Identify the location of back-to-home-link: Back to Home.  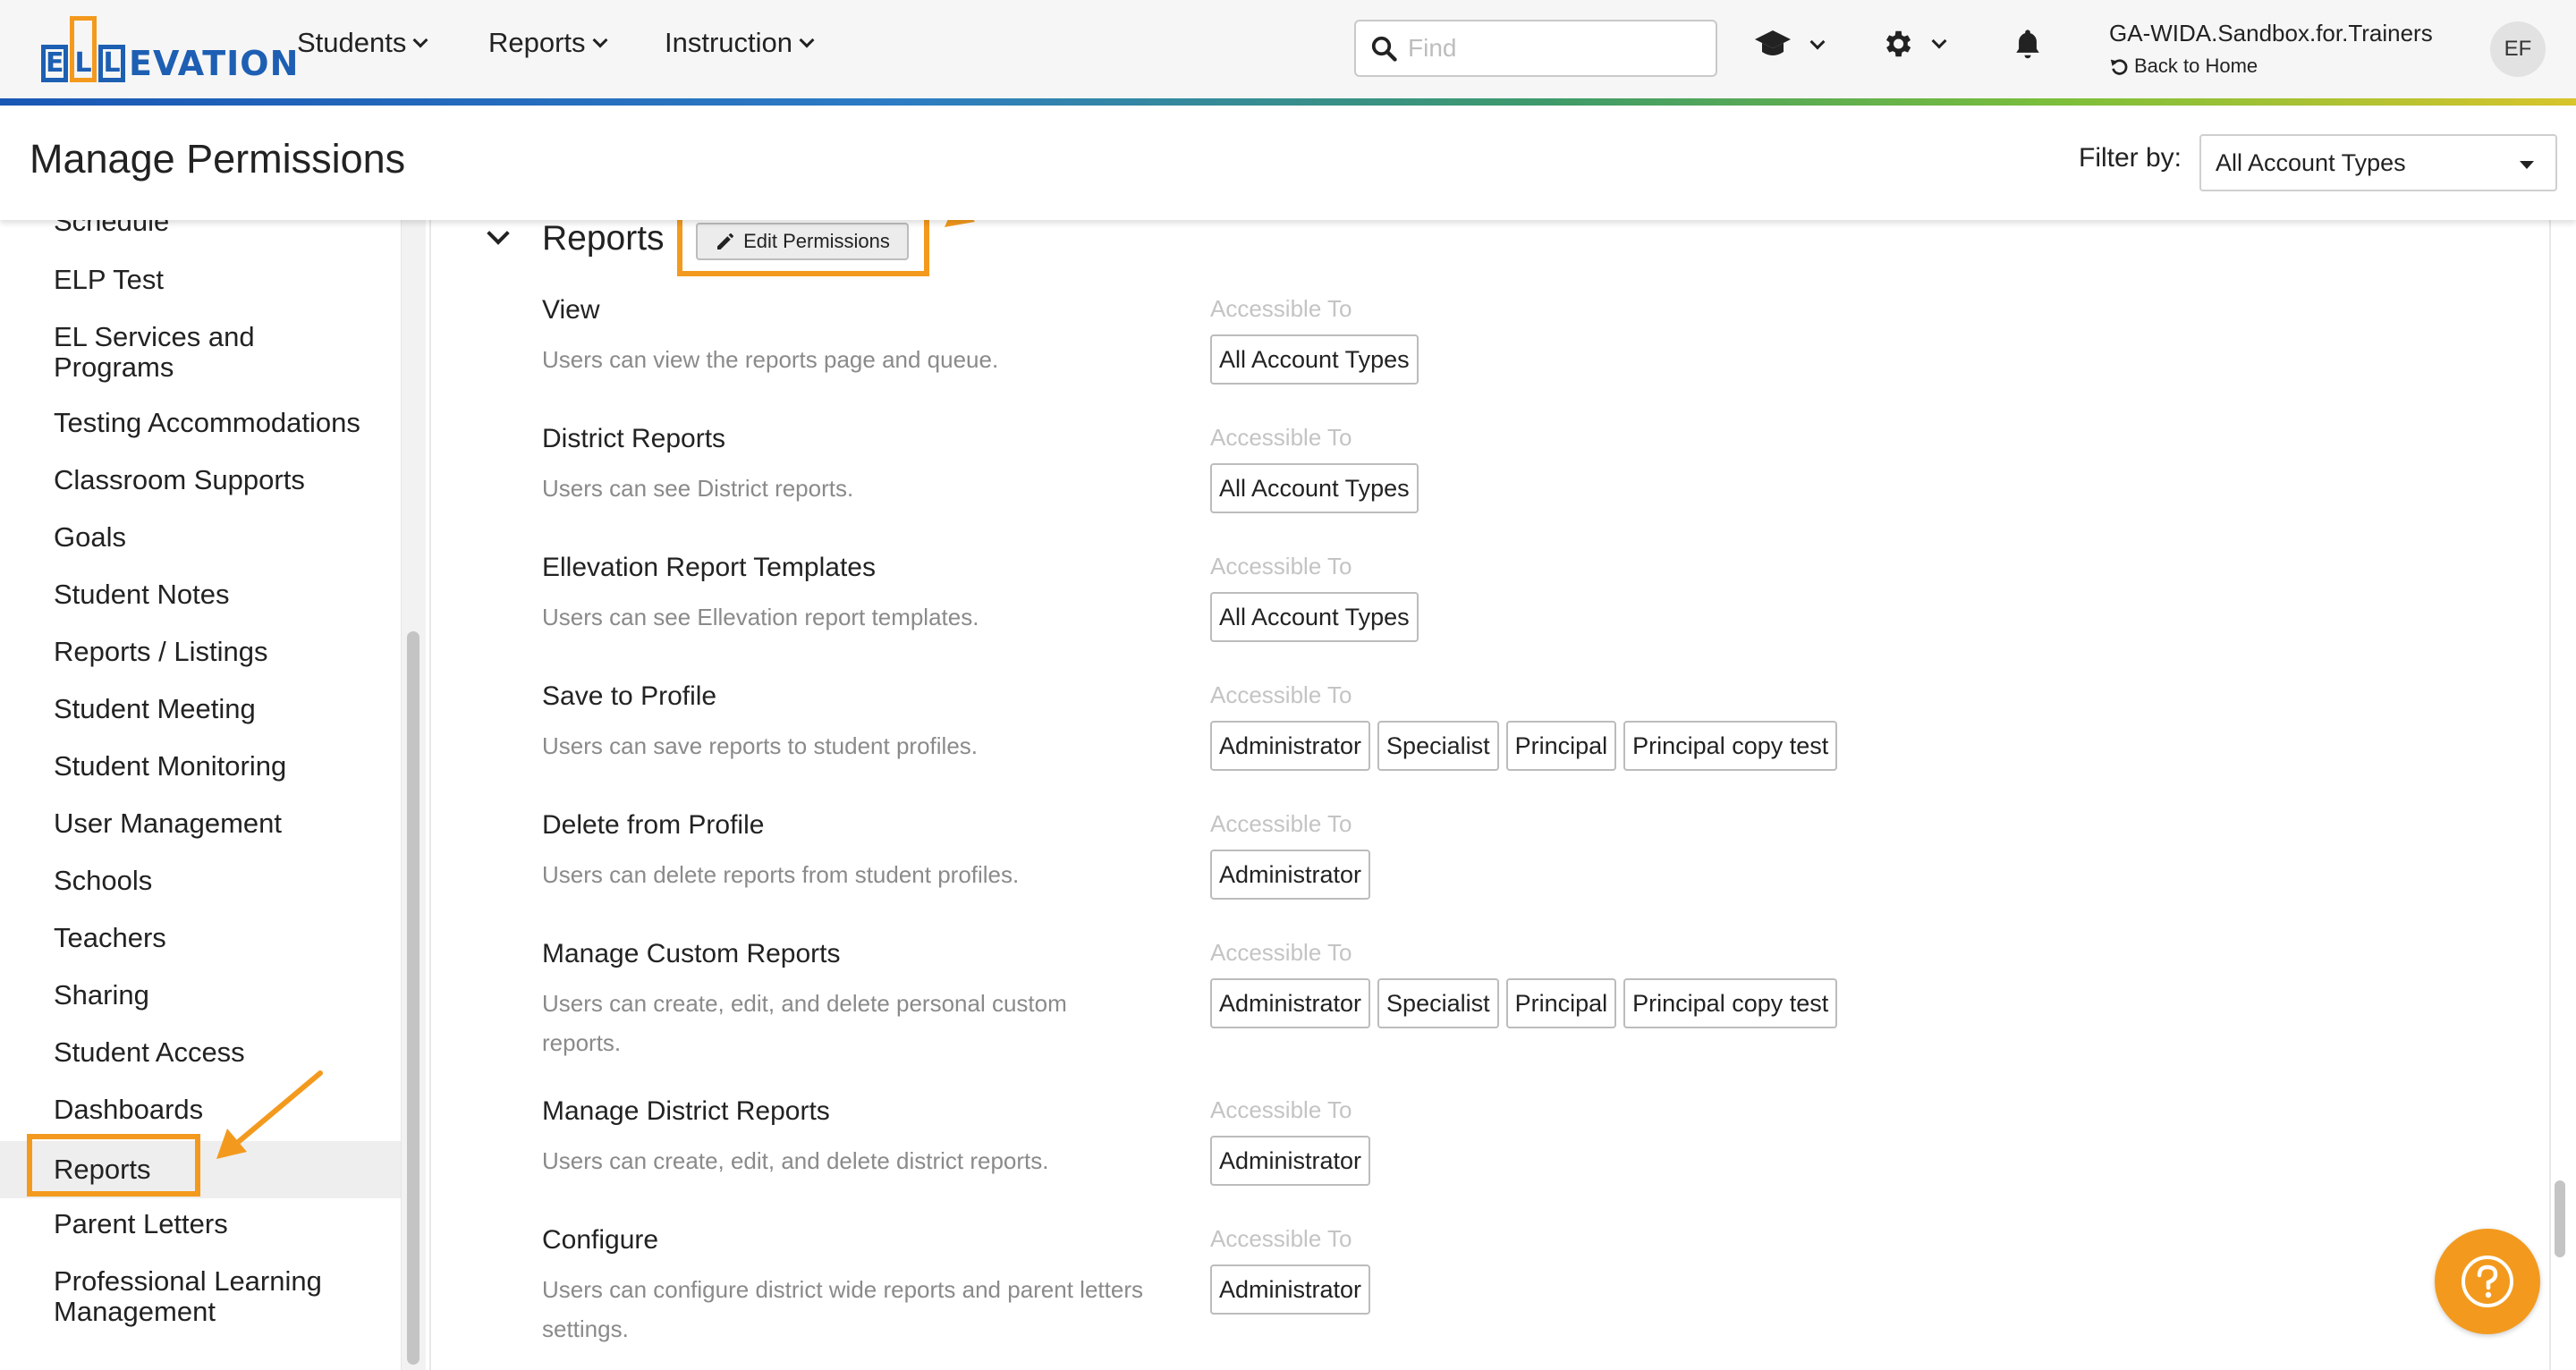
(2271, 66).